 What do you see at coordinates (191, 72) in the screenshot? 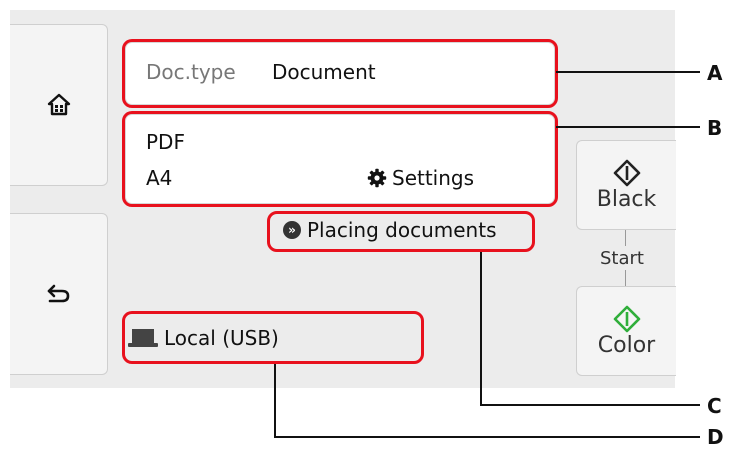
I see `doc-type-label: Doc.type` at bounding box center [191, 72].